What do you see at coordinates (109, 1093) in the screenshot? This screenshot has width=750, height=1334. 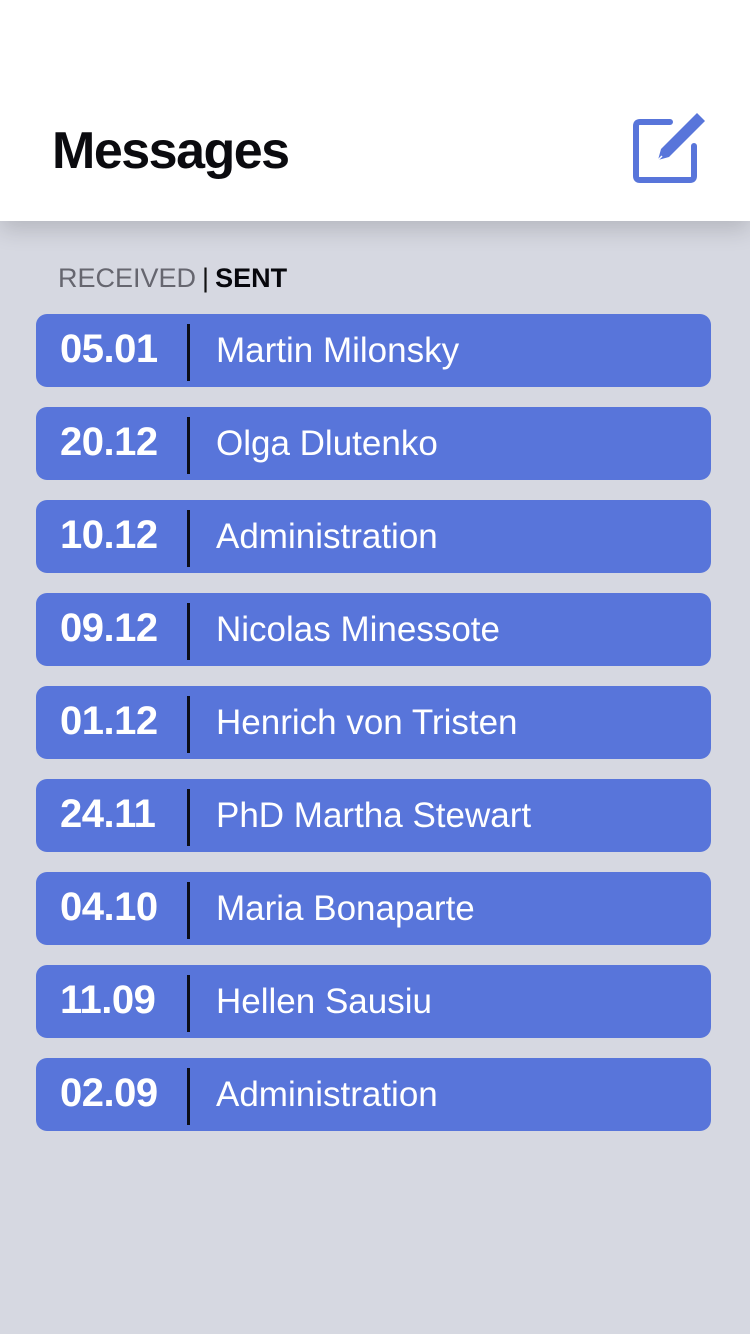 I see `message-date: 02.09` at bounding box center [109, 1093].